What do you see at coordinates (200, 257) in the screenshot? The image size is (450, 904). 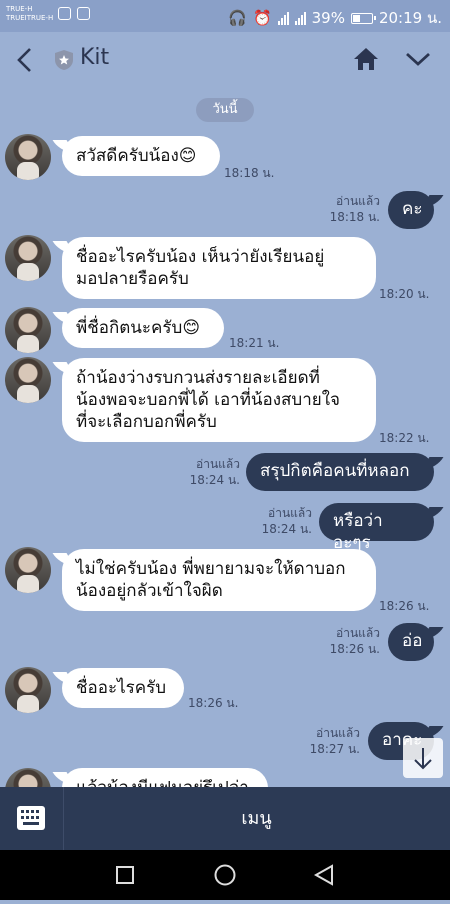 I see `message-text-line: ชื่ออะไรครับน้อง เห็นว่ายังเรียนอยู่` at bounding box center [200, 257].